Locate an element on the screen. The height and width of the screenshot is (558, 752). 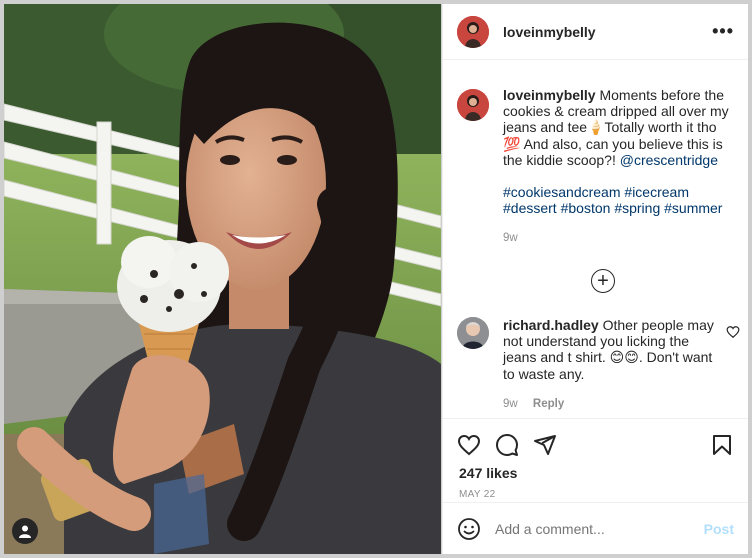
hashtag-link: #spring is located at coordinates (637, 208).